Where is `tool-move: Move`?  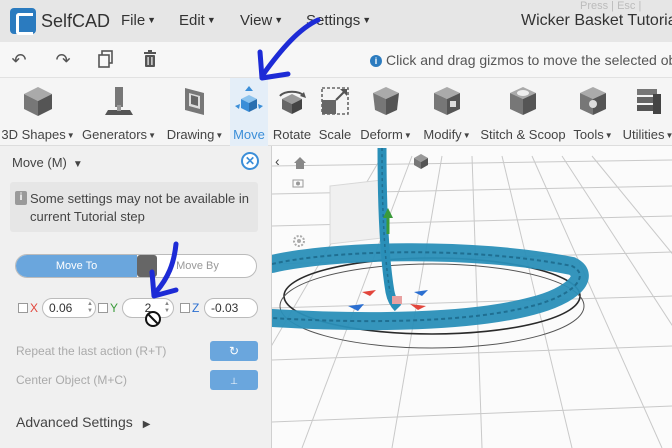 tool-move: Move is located at coordinates (249, 112).